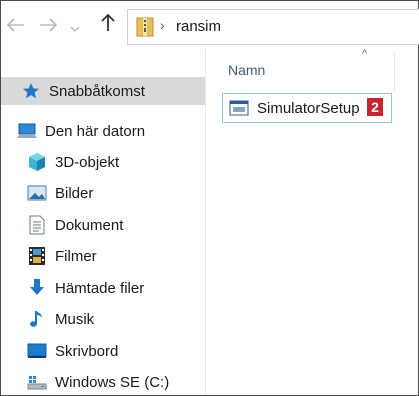 Image resolution: width=419 pixels, height=396 pixels. I want to click on picture-icon, so click(37, 193).